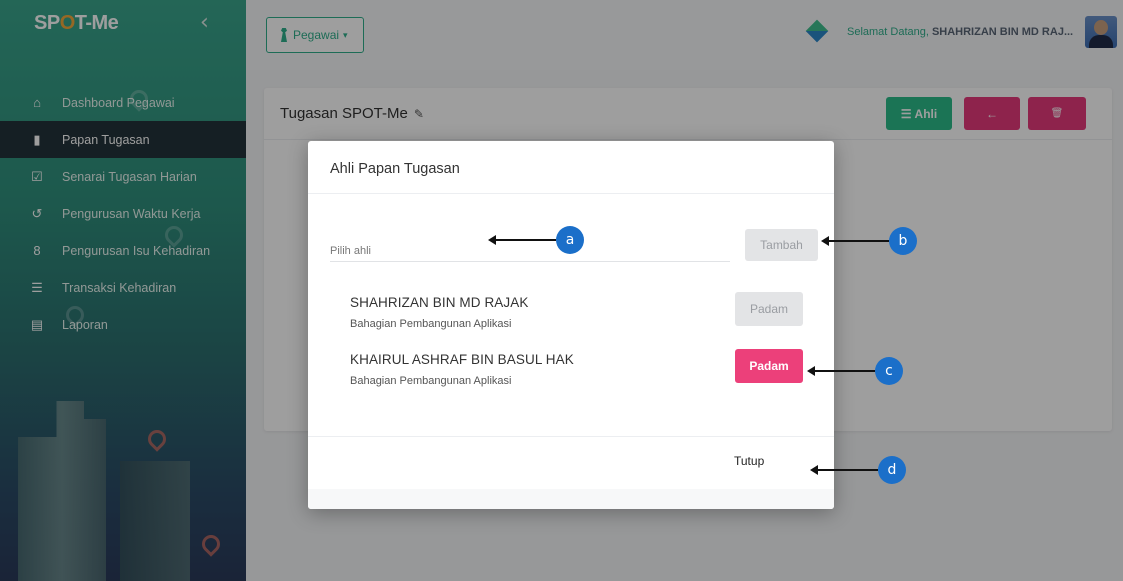 This screenshot has height=581, width=1123. I want to click on add-member-button: Tambah, so click(781, 245).